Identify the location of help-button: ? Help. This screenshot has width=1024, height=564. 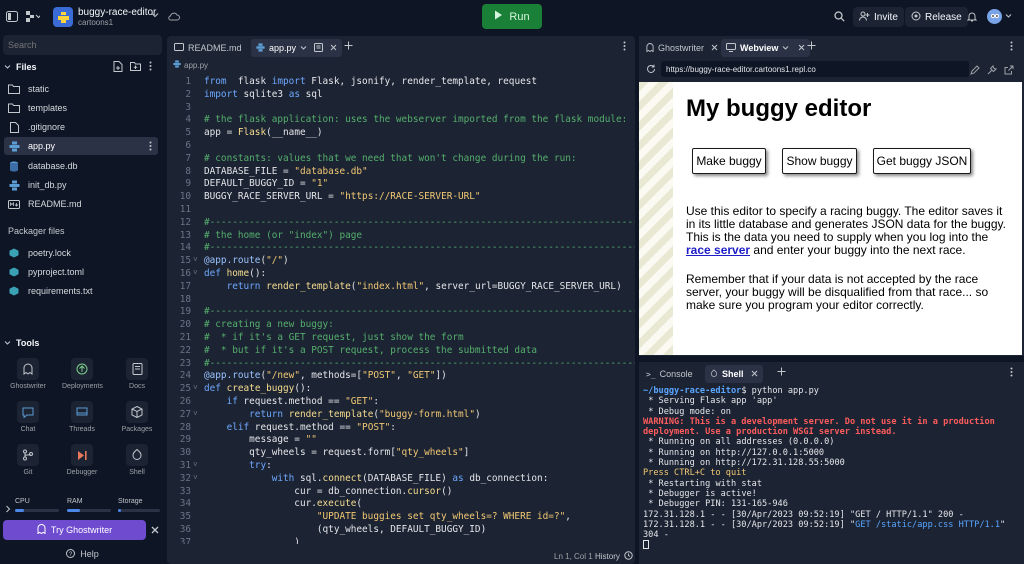
(82, 554).